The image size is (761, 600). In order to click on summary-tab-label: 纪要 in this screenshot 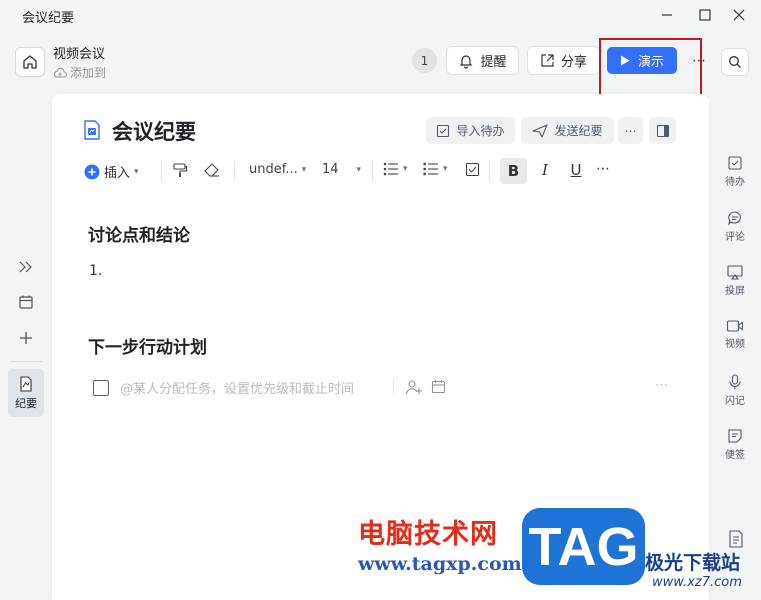, I will do `click(26, 403)`.